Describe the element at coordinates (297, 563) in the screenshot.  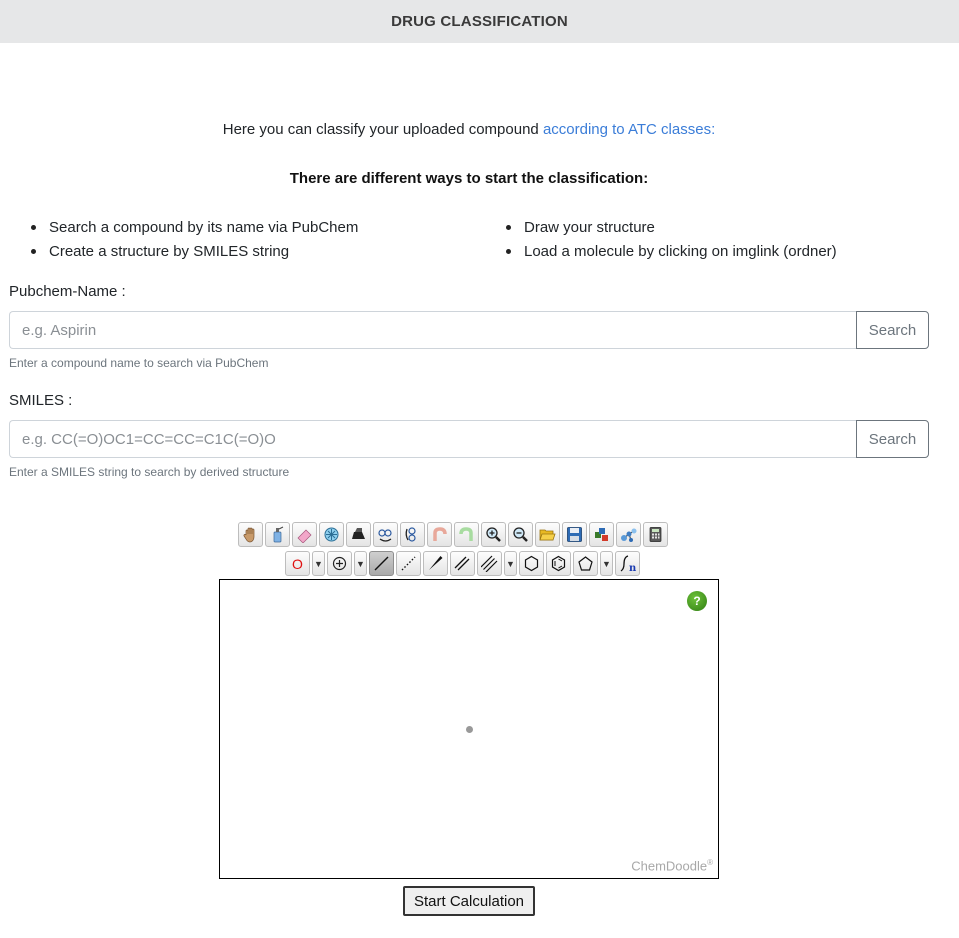
I see `element-button: O` at that location.